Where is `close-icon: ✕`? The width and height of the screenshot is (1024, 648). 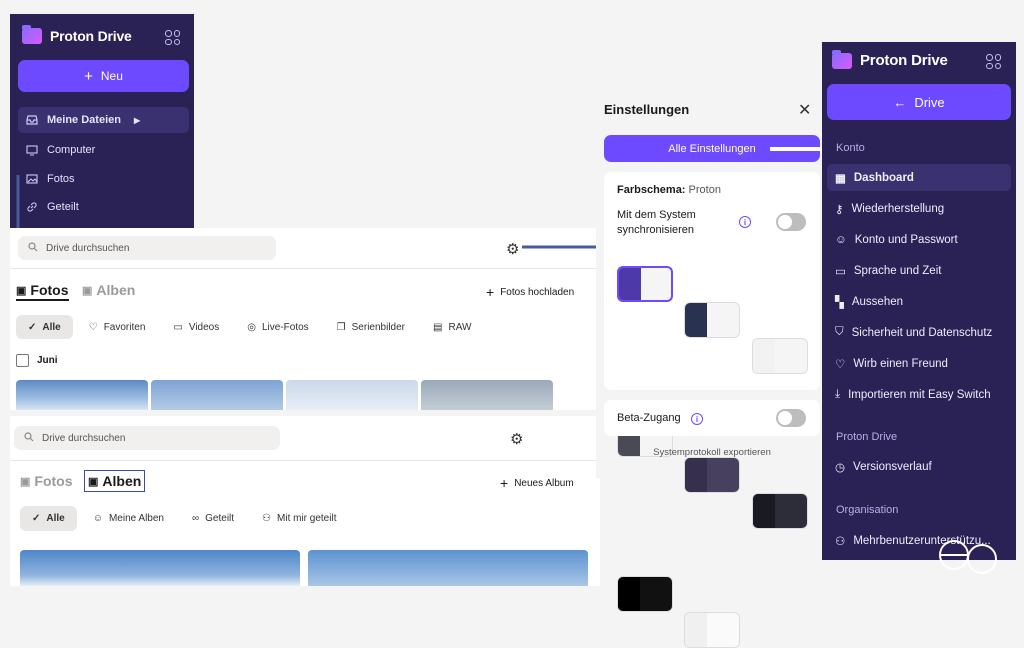
close-icon: ✕ is located at coordinates (804, 110).